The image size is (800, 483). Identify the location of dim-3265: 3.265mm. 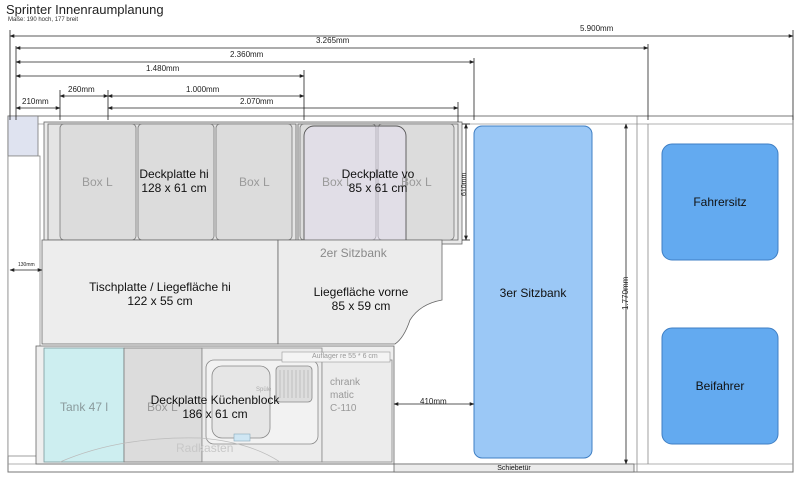
(333, 40).